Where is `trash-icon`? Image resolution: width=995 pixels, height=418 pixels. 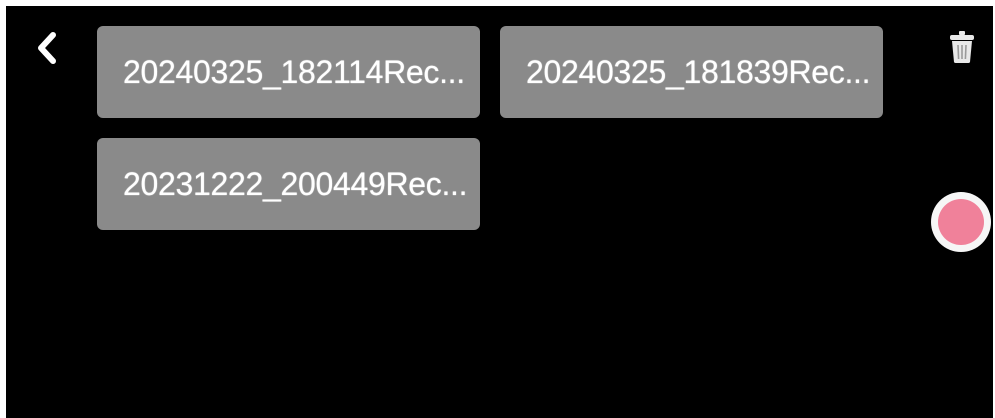 trash-icon is located at coordinates (962, 47).